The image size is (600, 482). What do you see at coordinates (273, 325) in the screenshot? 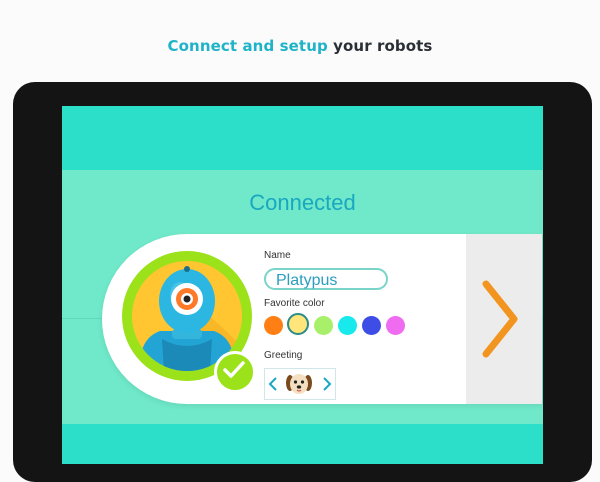
I see `color-swatch-orange` at bounding box center [273, 325].